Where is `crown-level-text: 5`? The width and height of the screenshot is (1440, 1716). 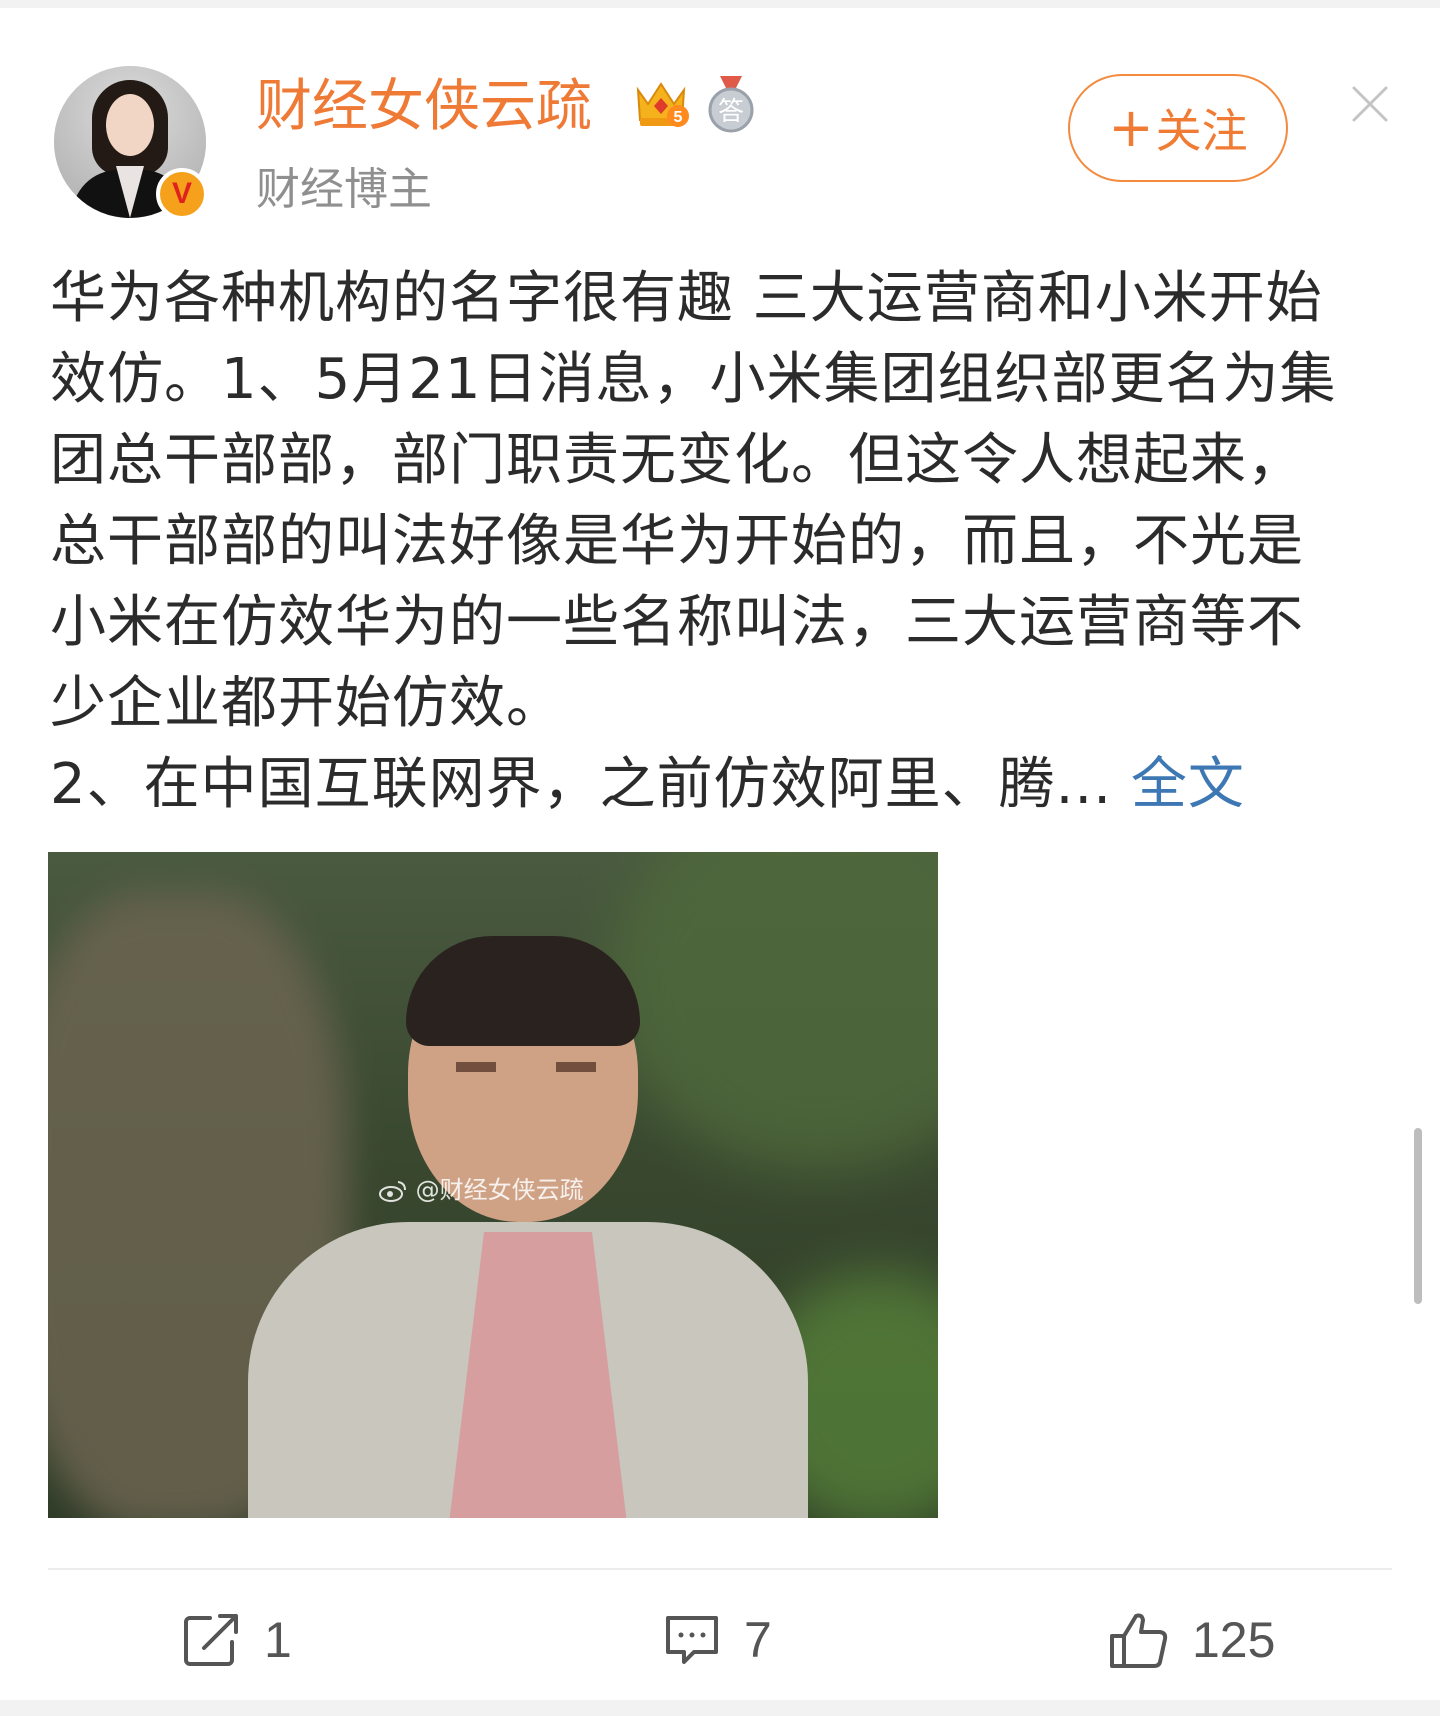
crown-level-text: 5 is located at coordinates (678, 117).